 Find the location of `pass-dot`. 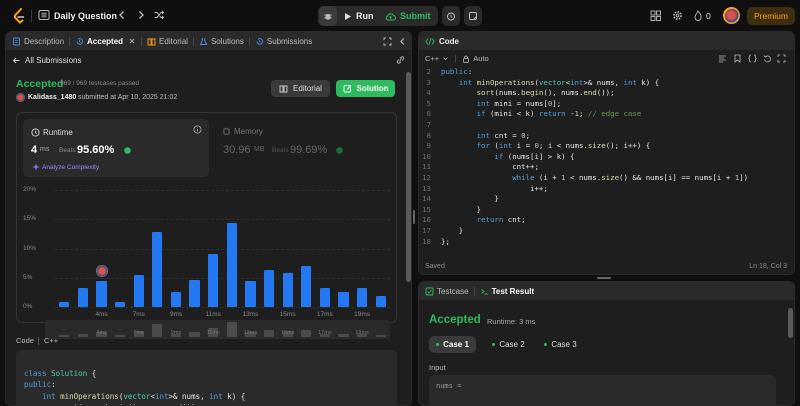

pass-dot is located at coordinates (546, 344).